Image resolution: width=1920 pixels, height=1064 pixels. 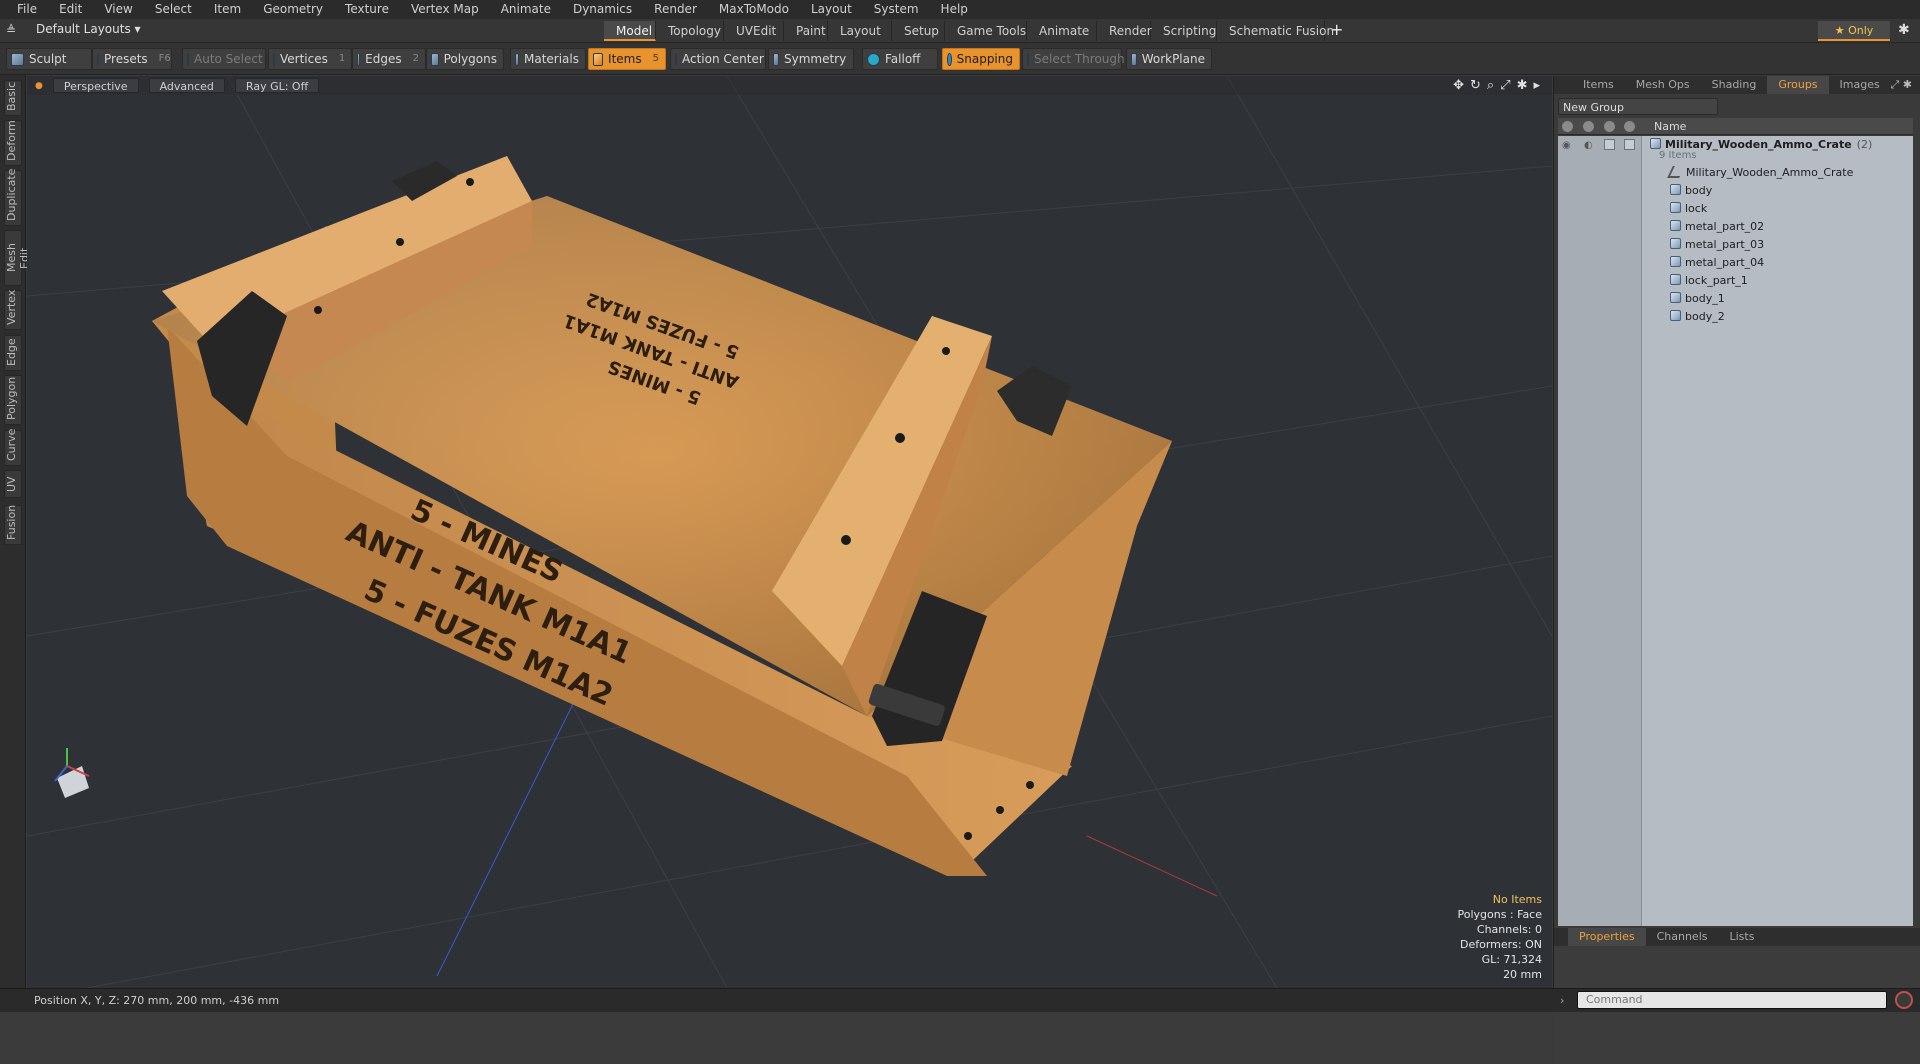 What do you see at coordinates (1275, 31) in the screenshot?
I see `layout-tab-schematic-fusion: Schematic Fusion` at bounding box center [1275, 31].